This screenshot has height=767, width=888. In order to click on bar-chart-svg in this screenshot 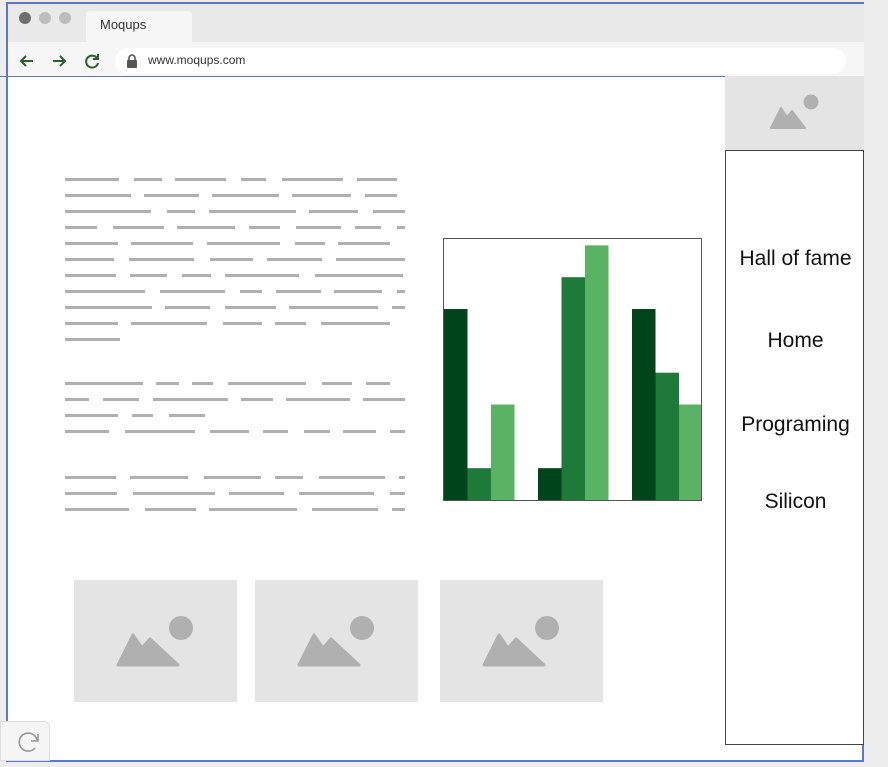, I will do `click(573, 372)`.